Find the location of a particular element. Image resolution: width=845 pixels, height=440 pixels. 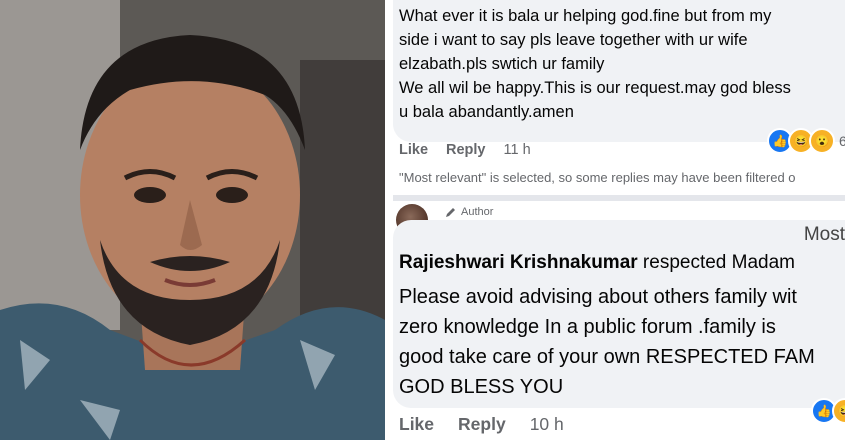

haha-reaction-icon: 😆 is located at coordinates (838, 411).